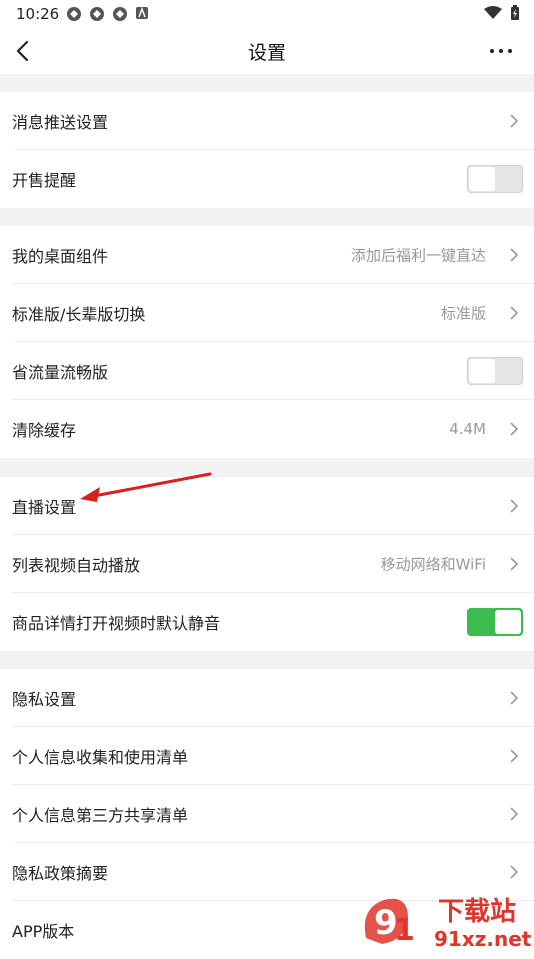 Image resolution: width=534 pixels, height=959 pixels. Describe the element at coordinates (44, 507) in the screenshot. I see `live-settings-label: 直播设置` at that location.